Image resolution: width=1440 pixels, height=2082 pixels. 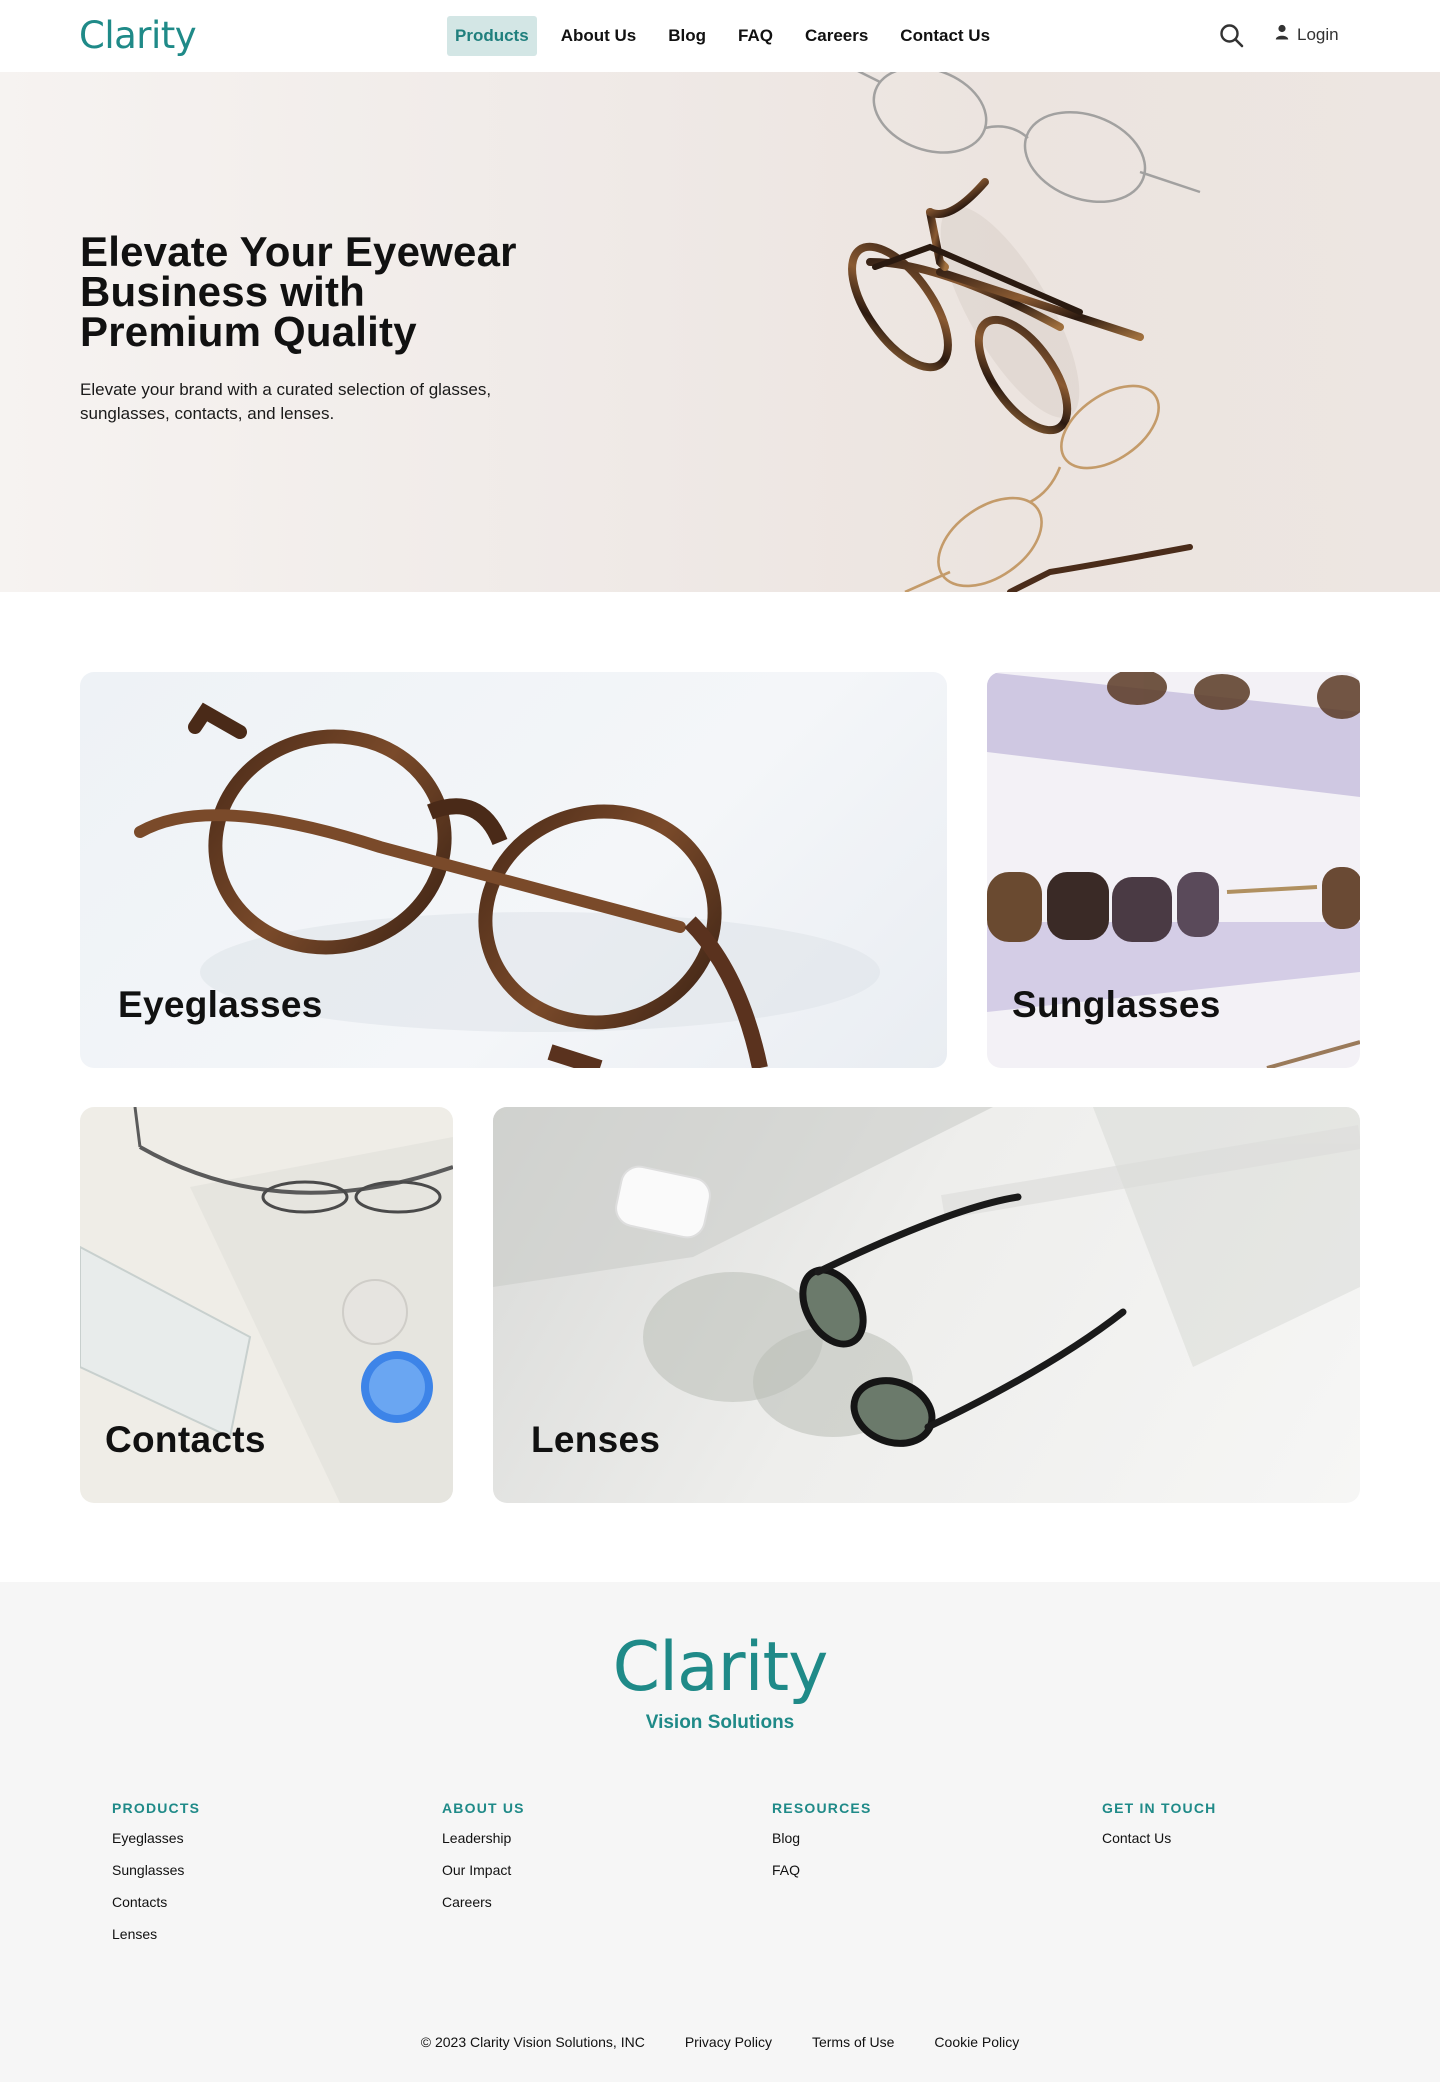 What do you see at coordinates (1318, 34) in the screenshot?
I see `login-label: Login` at bounding box center [1318, 34].